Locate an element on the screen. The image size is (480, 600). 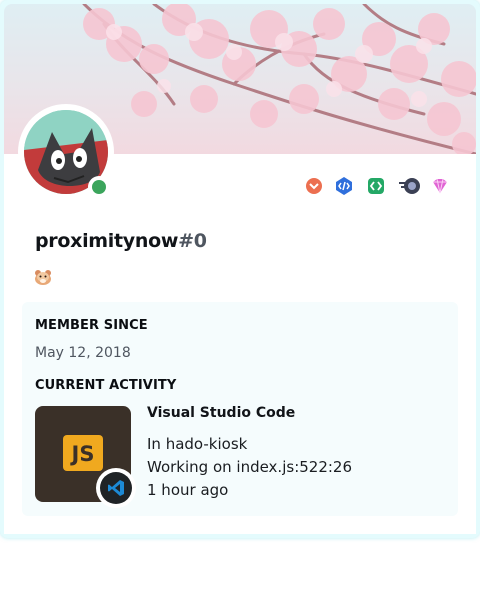
activity-elapsed-time: 1 hour ago is located at coordinates (188, 490).